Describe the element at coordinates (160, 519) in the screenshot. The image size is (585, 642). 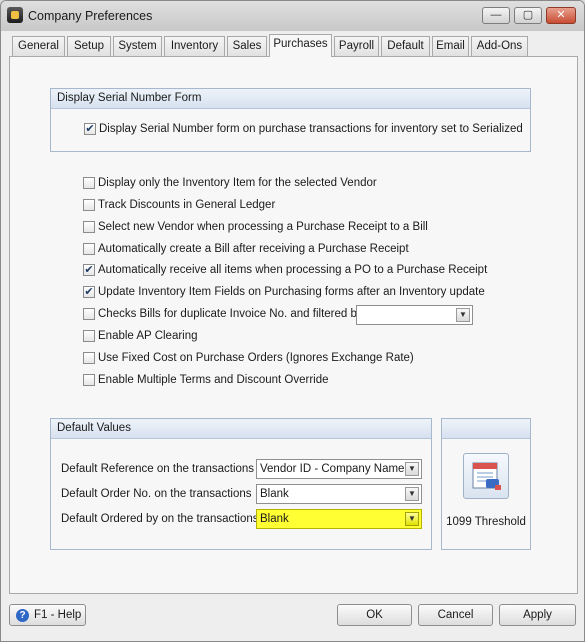
I see `default-ordered-by-label: Default Ordered by on the transactions` at that location.